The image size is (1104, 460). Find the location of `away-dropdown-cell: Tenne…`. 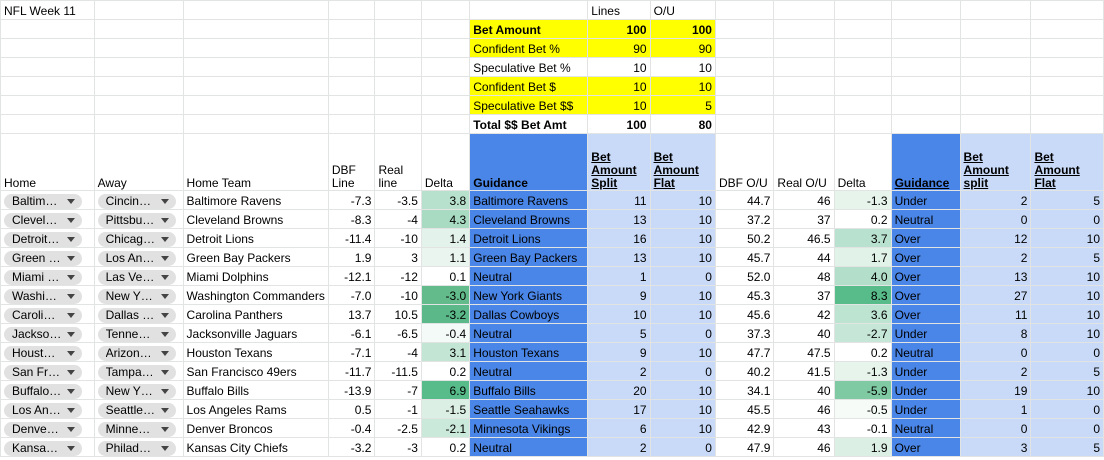

away-dropdown-cell: Tenne… is located at coordinates (138, 333).